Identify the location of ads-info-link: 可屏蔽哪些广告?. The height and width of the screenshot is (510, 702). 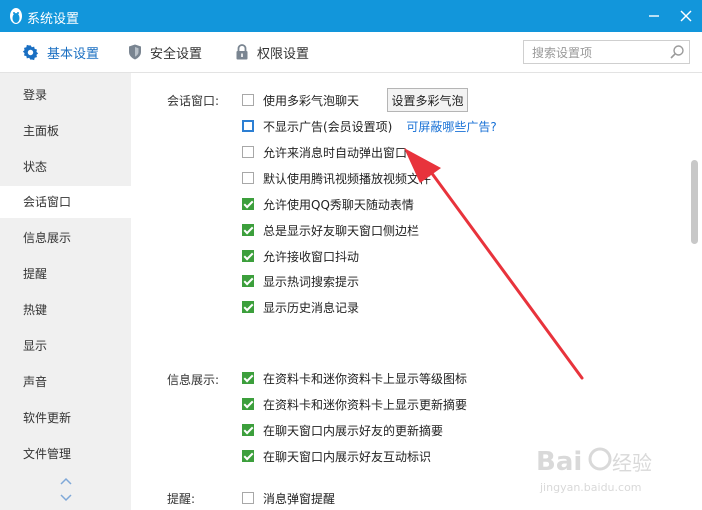
(451, 126).